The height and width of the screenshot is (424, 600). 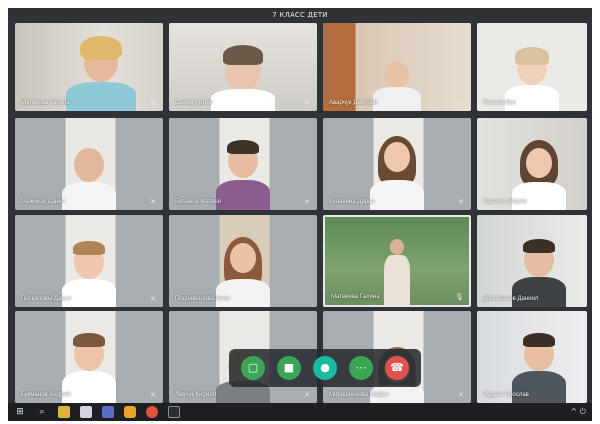 I want to click on windows-start-icon: ⊞, so click(x=20, y=412).